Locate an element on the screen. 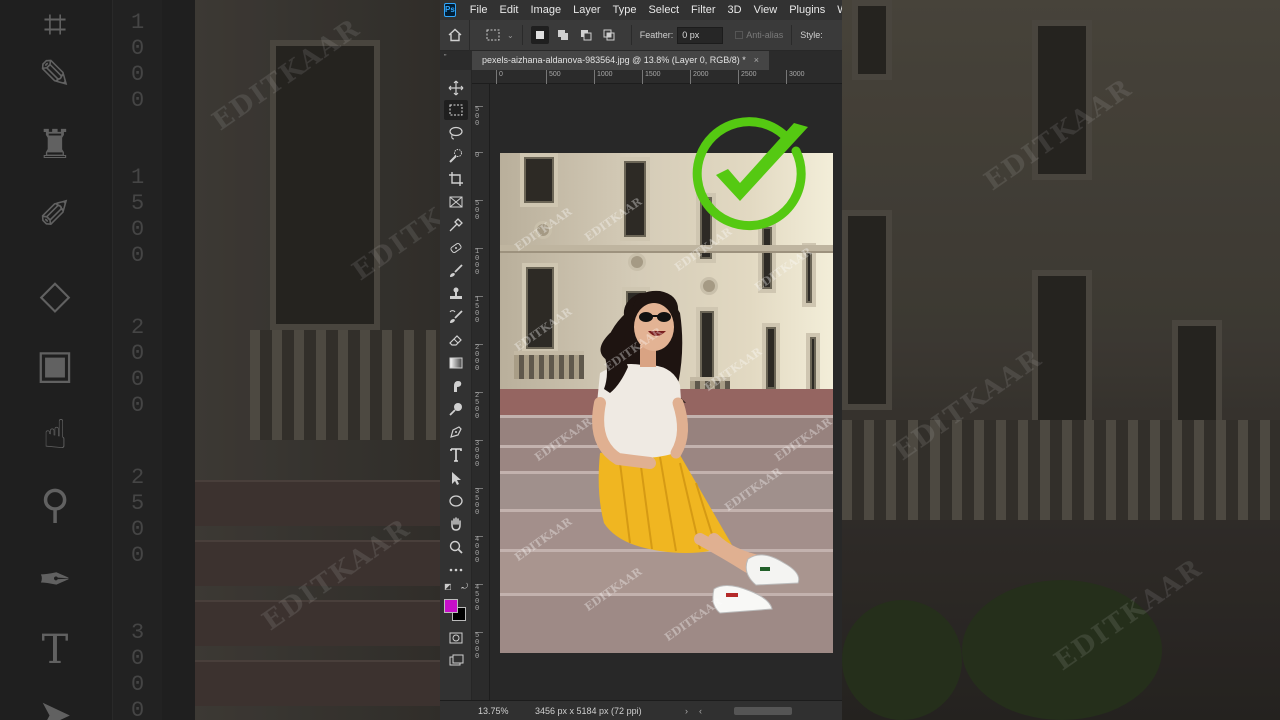 This screenshot has width=1280, height=720. home-button is located at coordinates (455, 35).